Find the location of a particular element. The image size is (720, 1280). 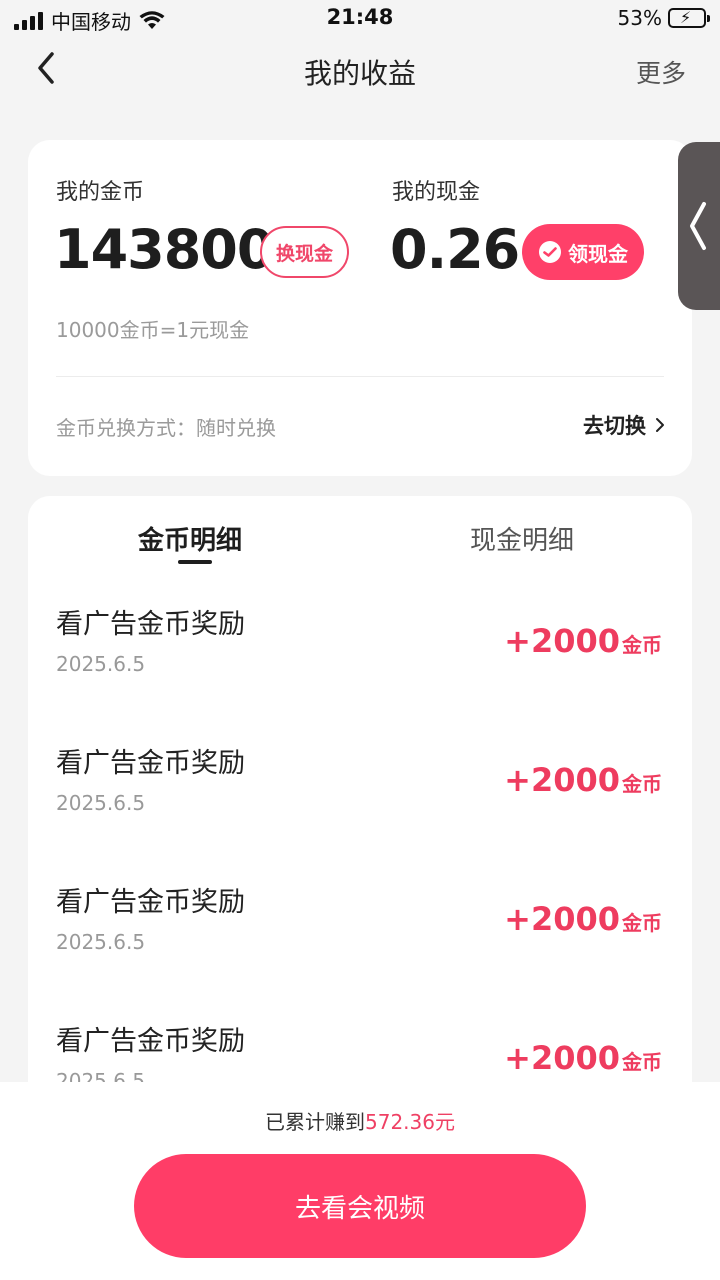

page-title: 我的收益 is located at coordinates (359, 73).